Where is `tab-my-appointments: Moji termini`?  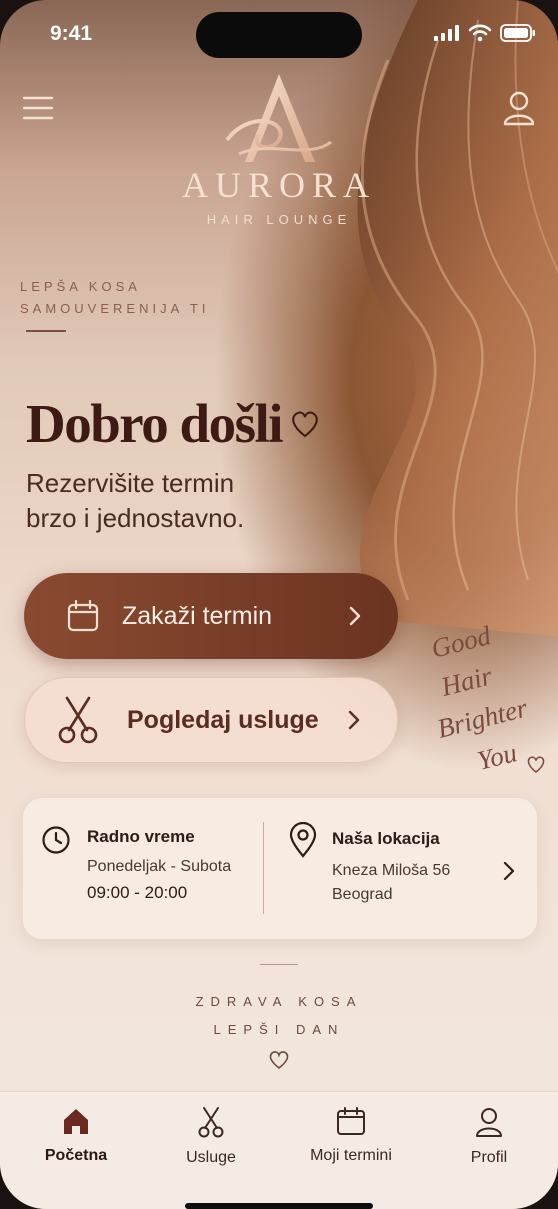 tab-my-appointments: Moji termini is located at coordinates (351, 1135).